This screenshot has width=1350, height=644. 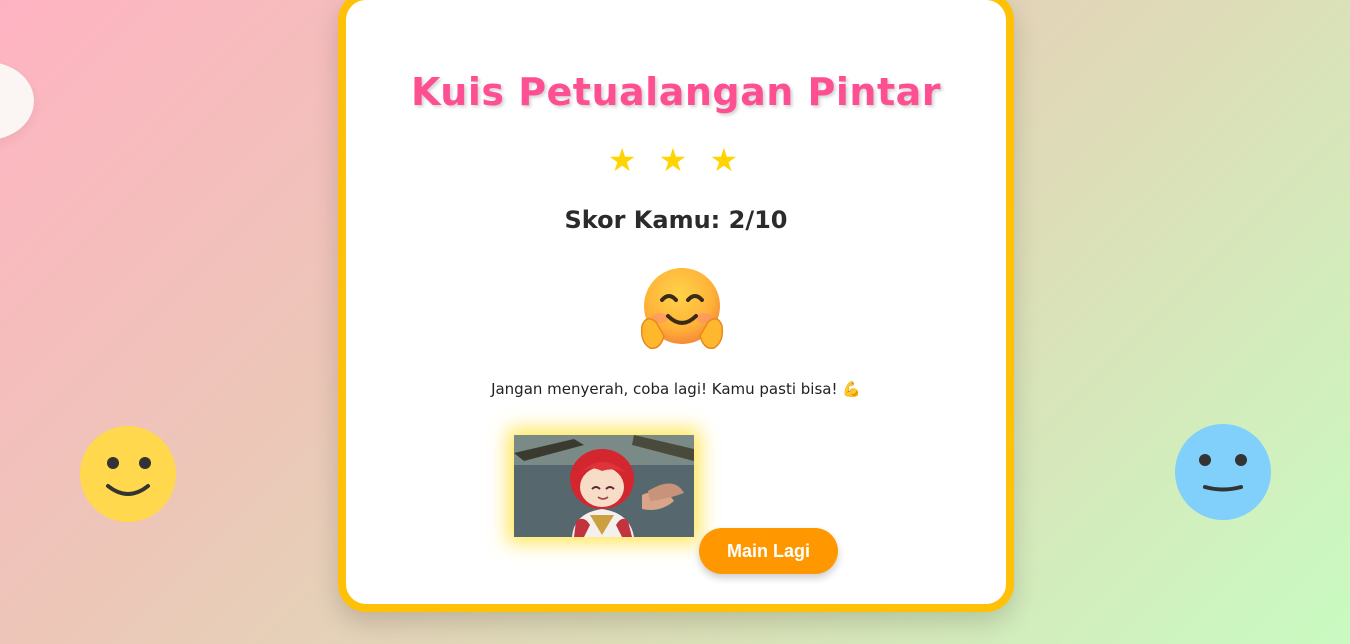 What do you see at coordinates (128, 474) in the screenshot?
I see `smiley-face-icon-yellow` at bounding box center [128, 474].